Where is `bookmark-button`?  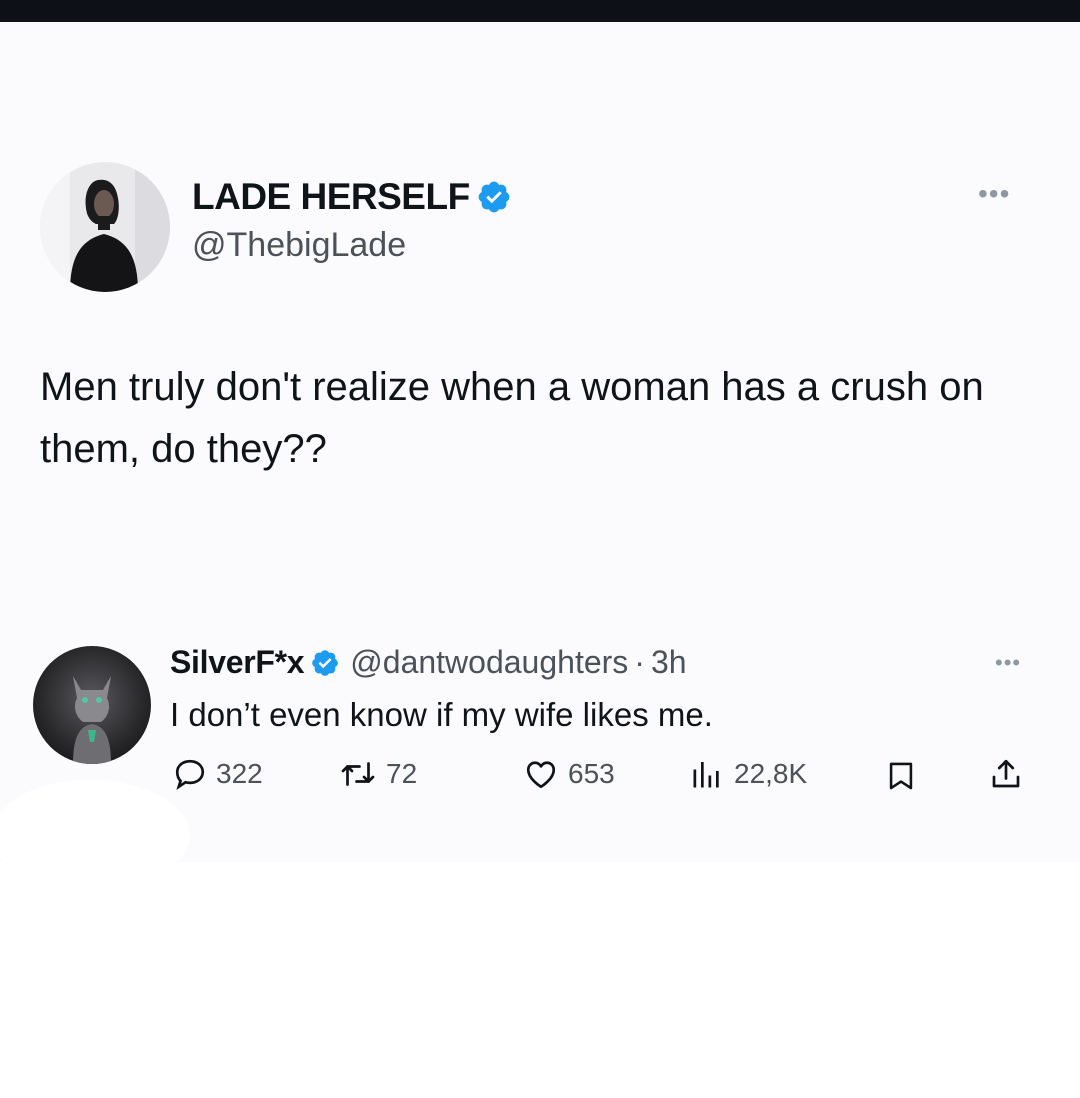 bookmark-button is located at coordinates (901, 776).